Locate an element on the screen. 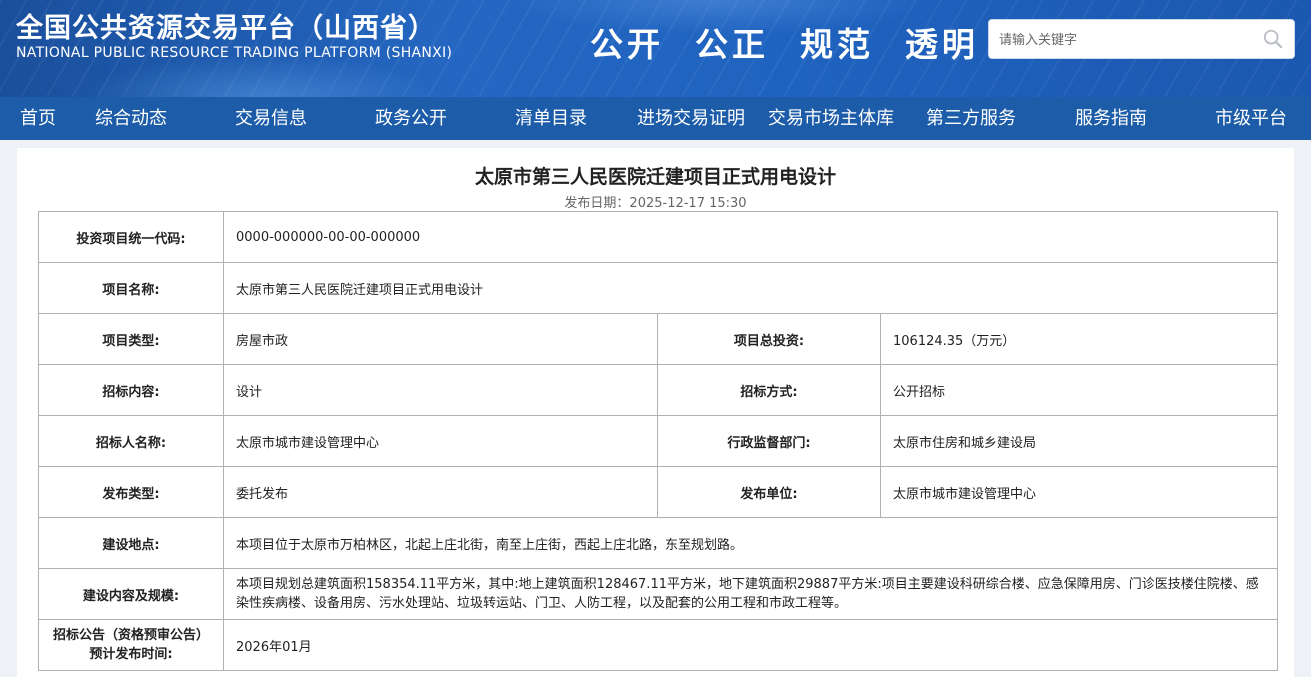 This screenshot has height=677, width=1311. bid-content-label: 招标内容: is located at coordinates (131, 390).